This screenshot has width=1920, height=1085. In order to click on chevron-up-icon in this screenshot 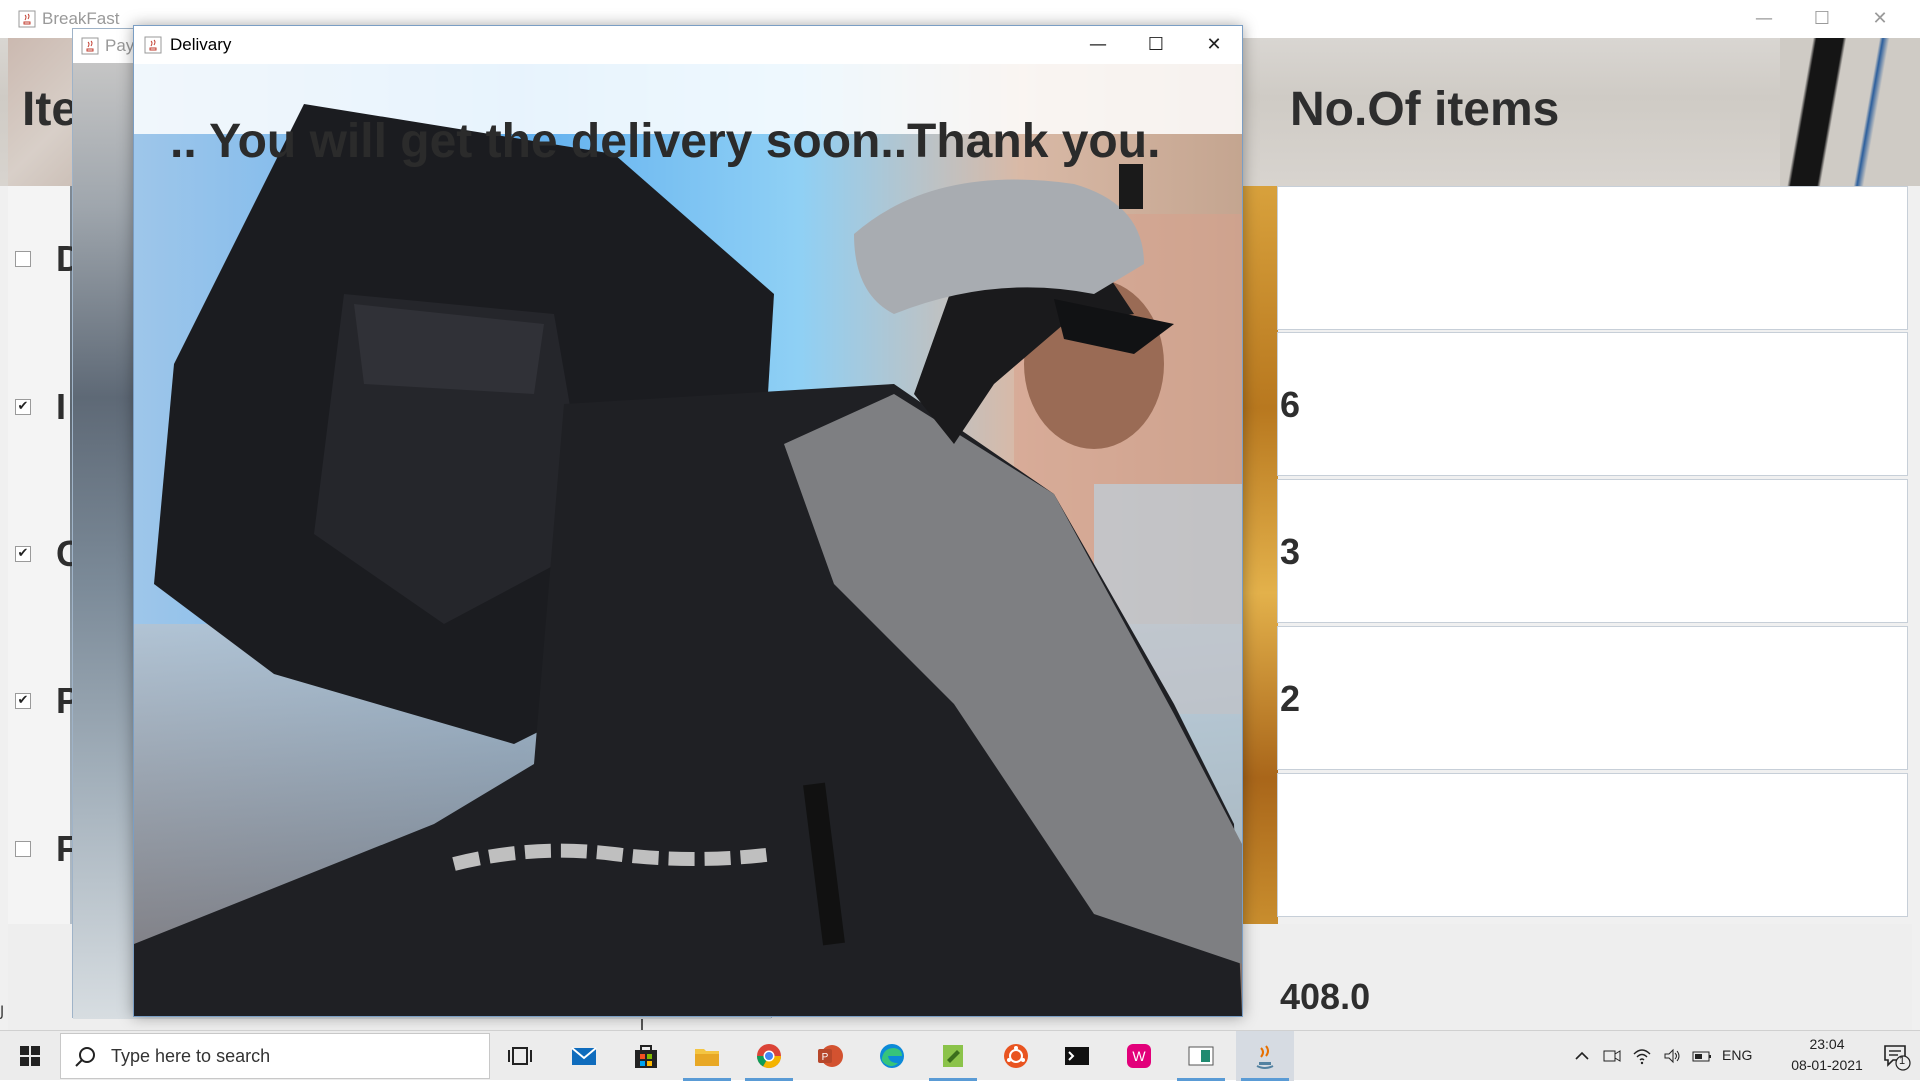, I will do `click(1582, 1056)`.